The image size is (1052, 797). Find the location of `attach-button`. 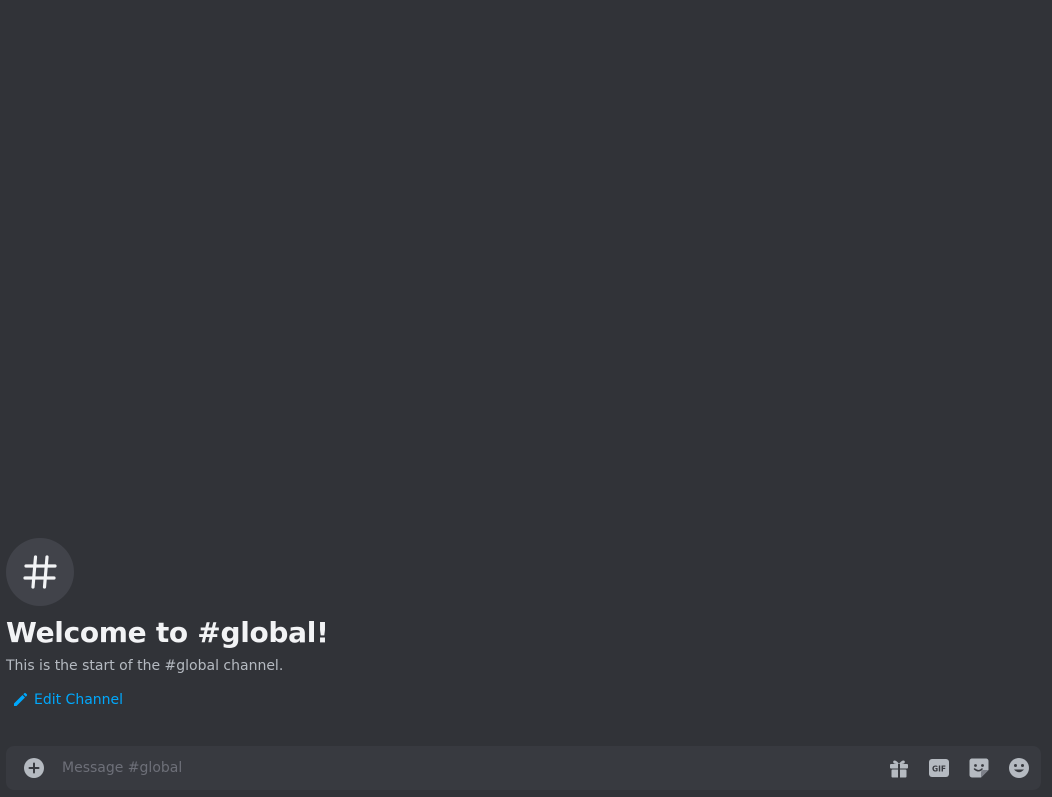

attach-button is located at coordinates (34, 768).